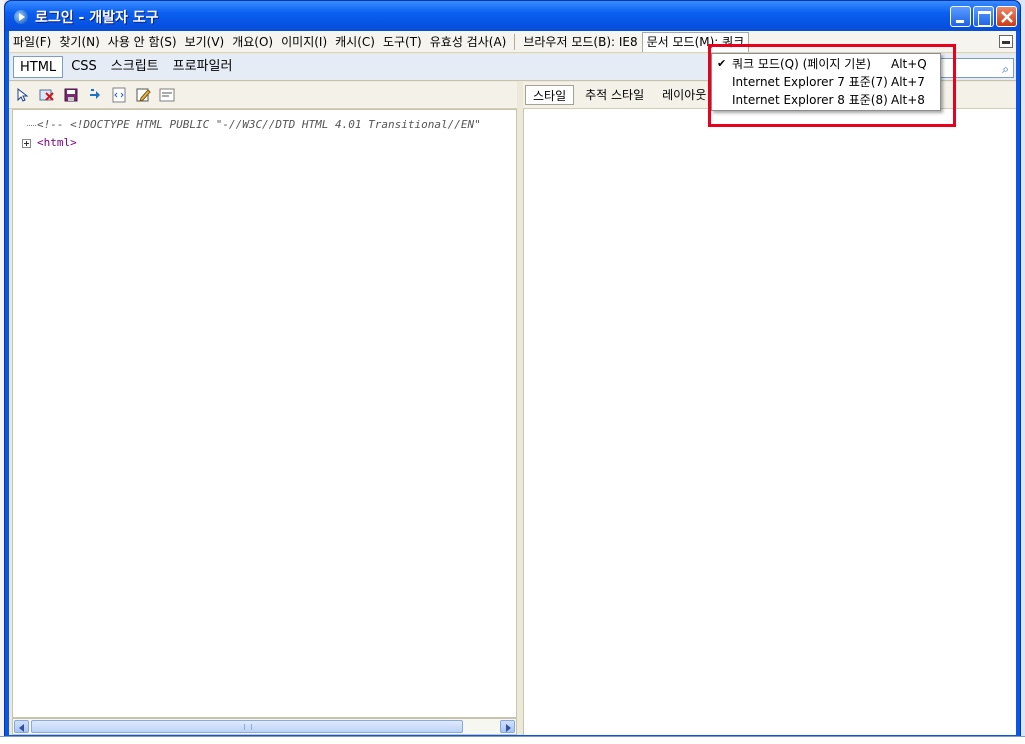 Image resolution: width=1025 pixels, height=744 pixels. What do you see at coordinates (304, 42) in the screenshot?
I see `menu-images: 이미지(I)` at bounding box center [304, 42].